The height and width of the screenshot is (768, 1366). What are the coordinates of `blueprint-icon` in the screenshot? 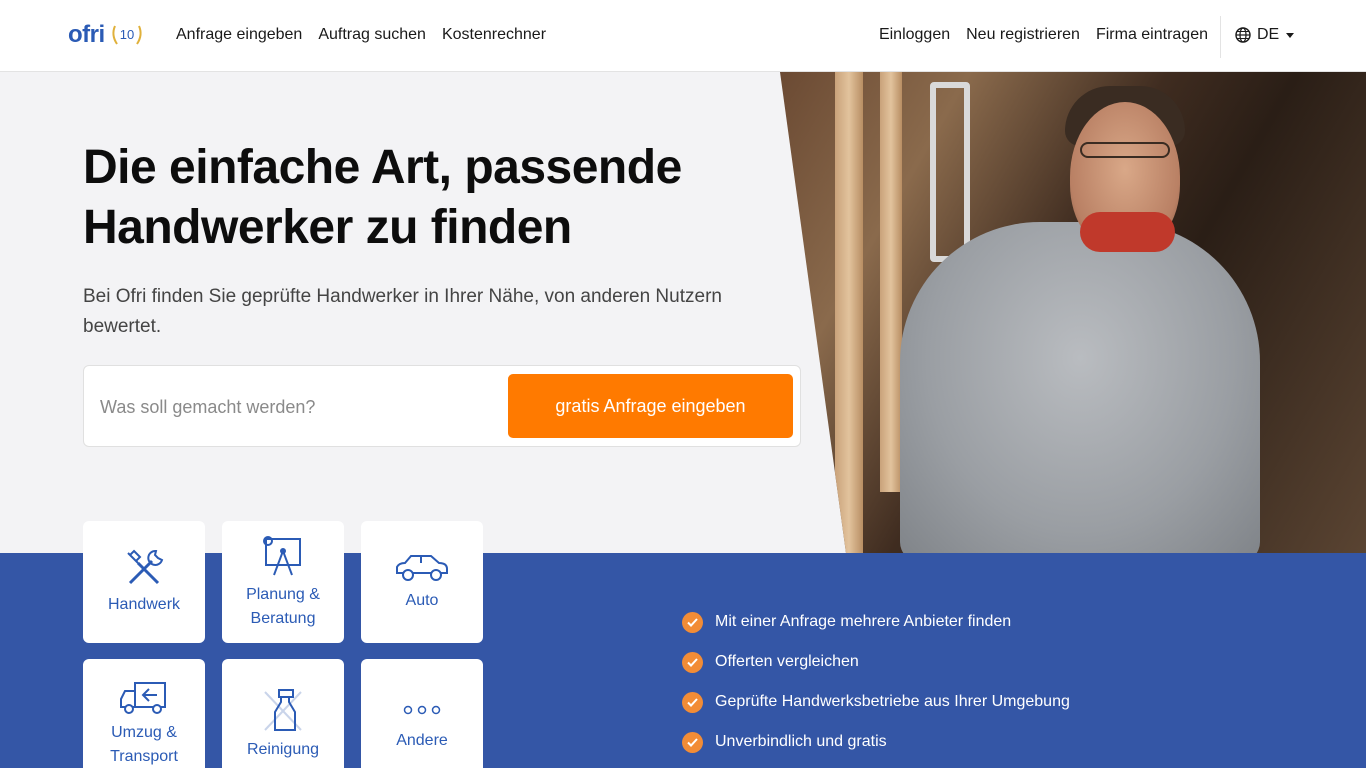 It's located at (282, 556).